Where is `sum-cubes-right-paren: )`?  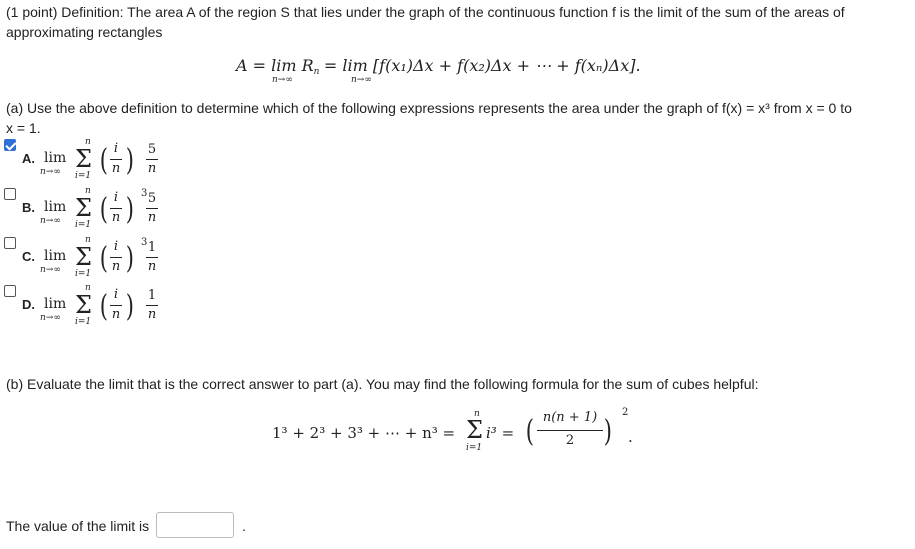
sum-cubes-right-paren: ) is located at coordinates (607, 431).